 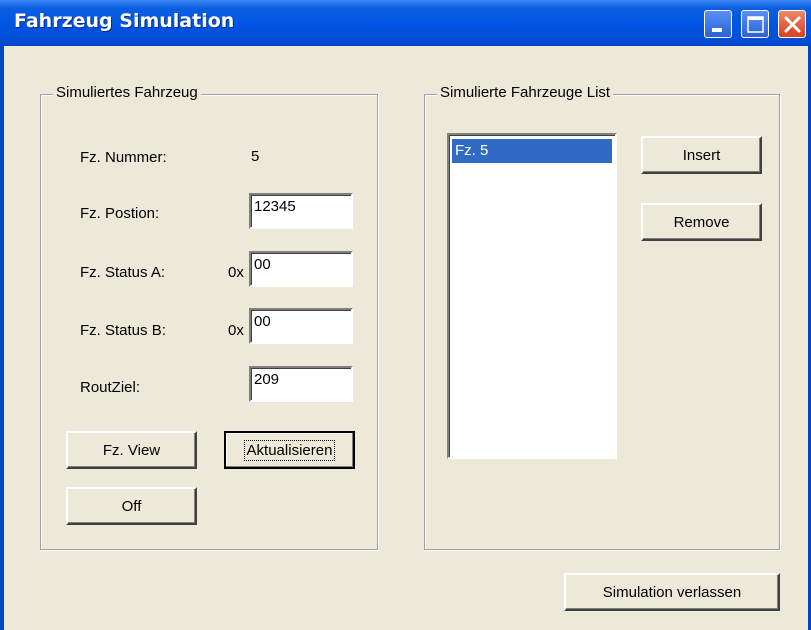 I want to click on close-icon, so click(x=792, y=24).